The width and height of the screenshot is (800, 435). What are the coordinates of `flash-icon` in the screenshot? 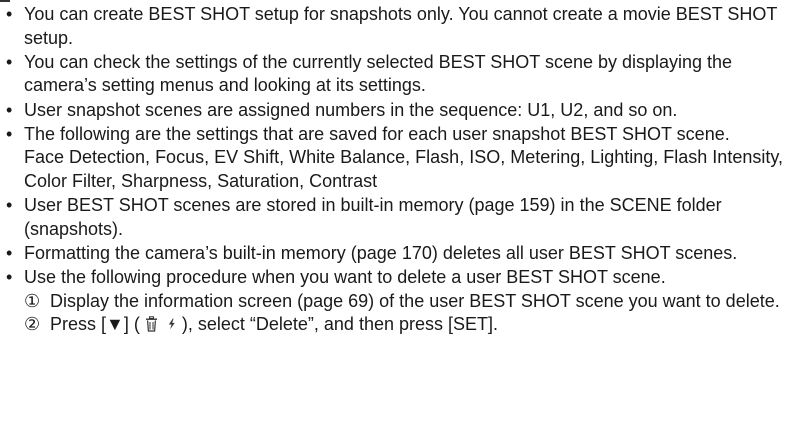 It's located at (171, 324).